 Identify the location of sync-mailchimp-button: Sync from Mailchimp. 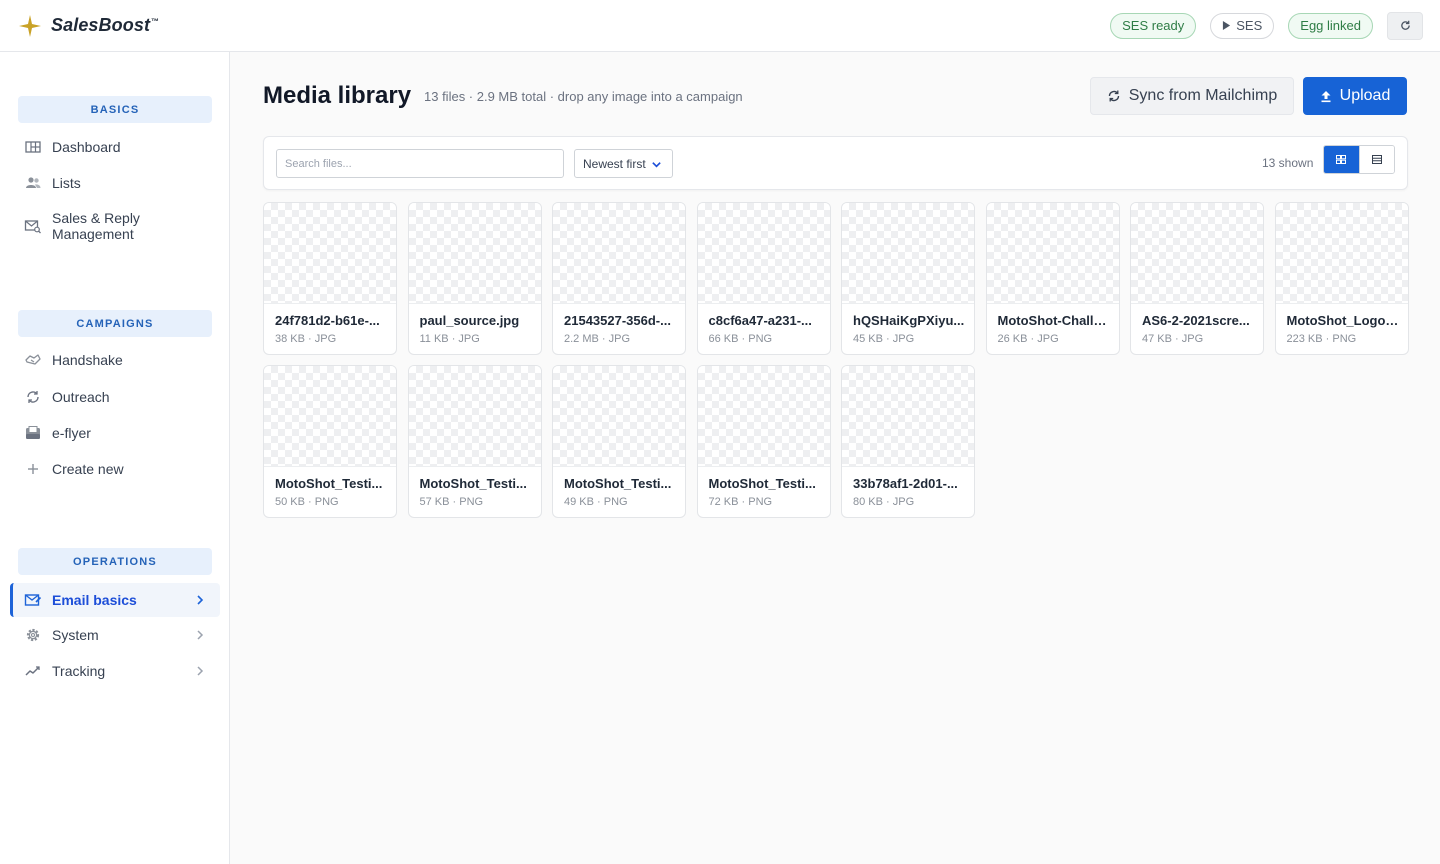
(1192, 96).